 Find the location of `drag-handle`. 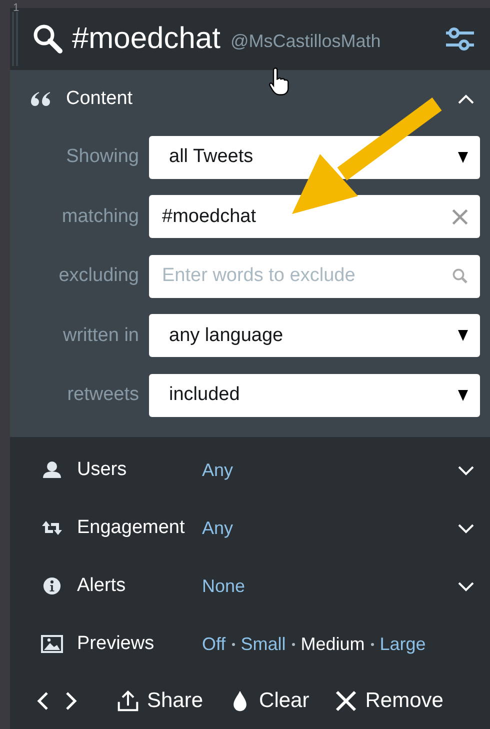

drag-handle is located at coordinates (15, 39).